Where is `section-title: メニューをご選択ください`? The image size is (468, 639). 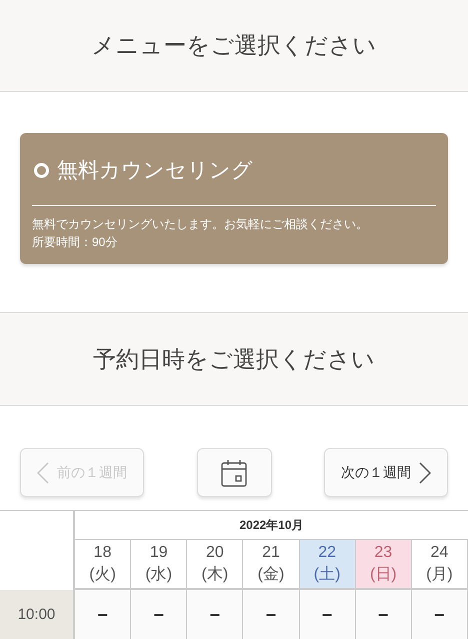 section-title: メニューをご選択ください is located at coordinates (234, 45).